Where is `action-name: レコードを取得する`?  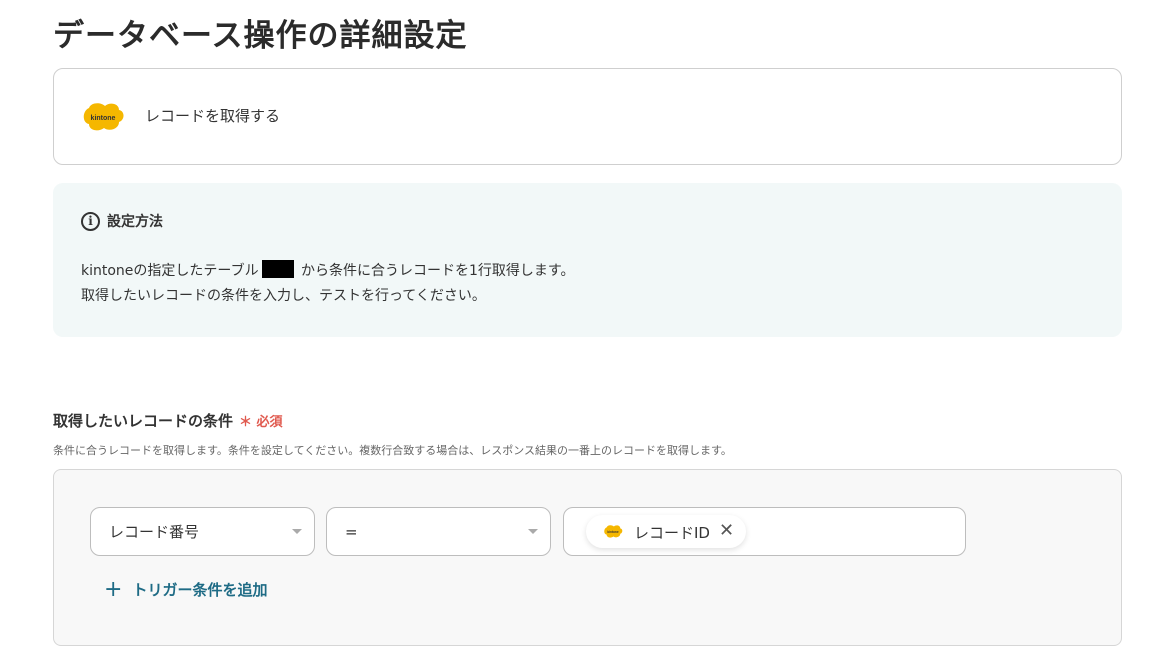 action-name: レコードを取得する is located at coordinates (213, 116).